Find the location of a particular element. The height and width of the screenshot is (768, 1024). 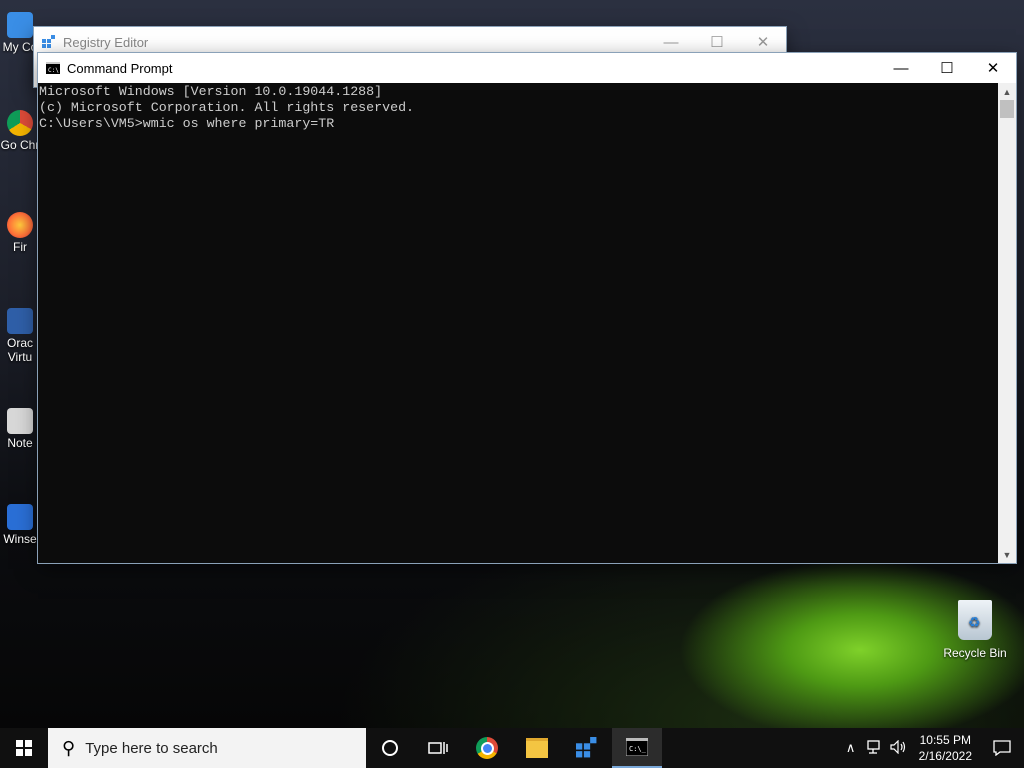

desktop-icon-label: Note is located at coordinates (20, 443).